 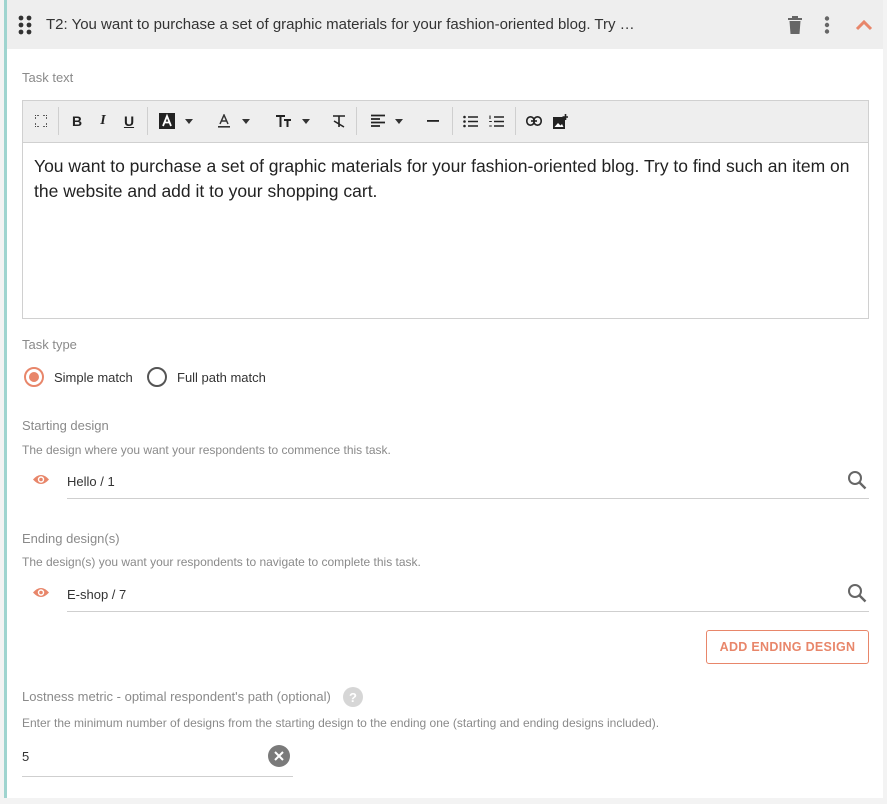 What do you see at coordinates (279, 756) in the screenshot?
I see `clear-icon` at bounding box center [279, 756].